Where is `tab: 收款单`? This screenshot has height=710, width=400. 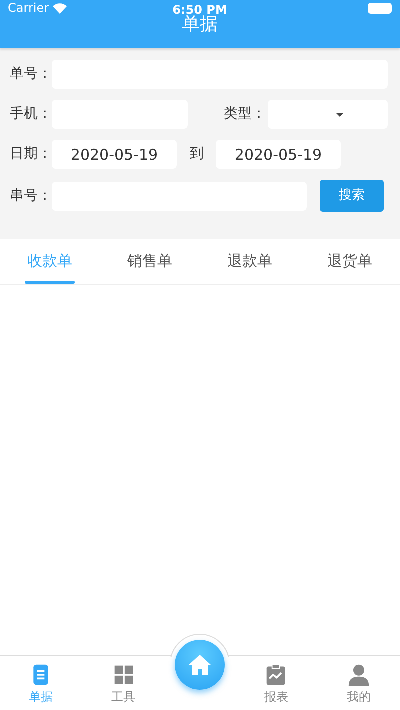 tab: 收款单 is located at coordinates (50, 261).